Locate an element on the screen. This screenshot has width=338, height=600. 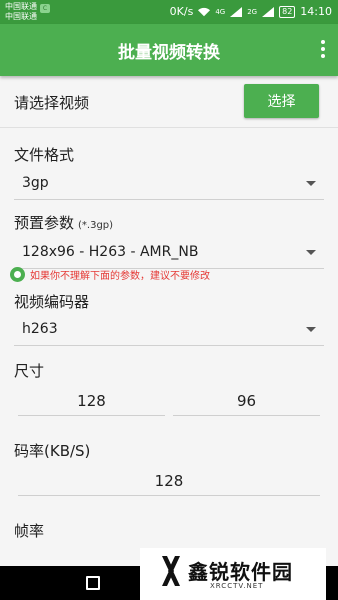
warning-row: 如果你不理解下面的参数，建议不要修改 is located at coordinates (110, 274).